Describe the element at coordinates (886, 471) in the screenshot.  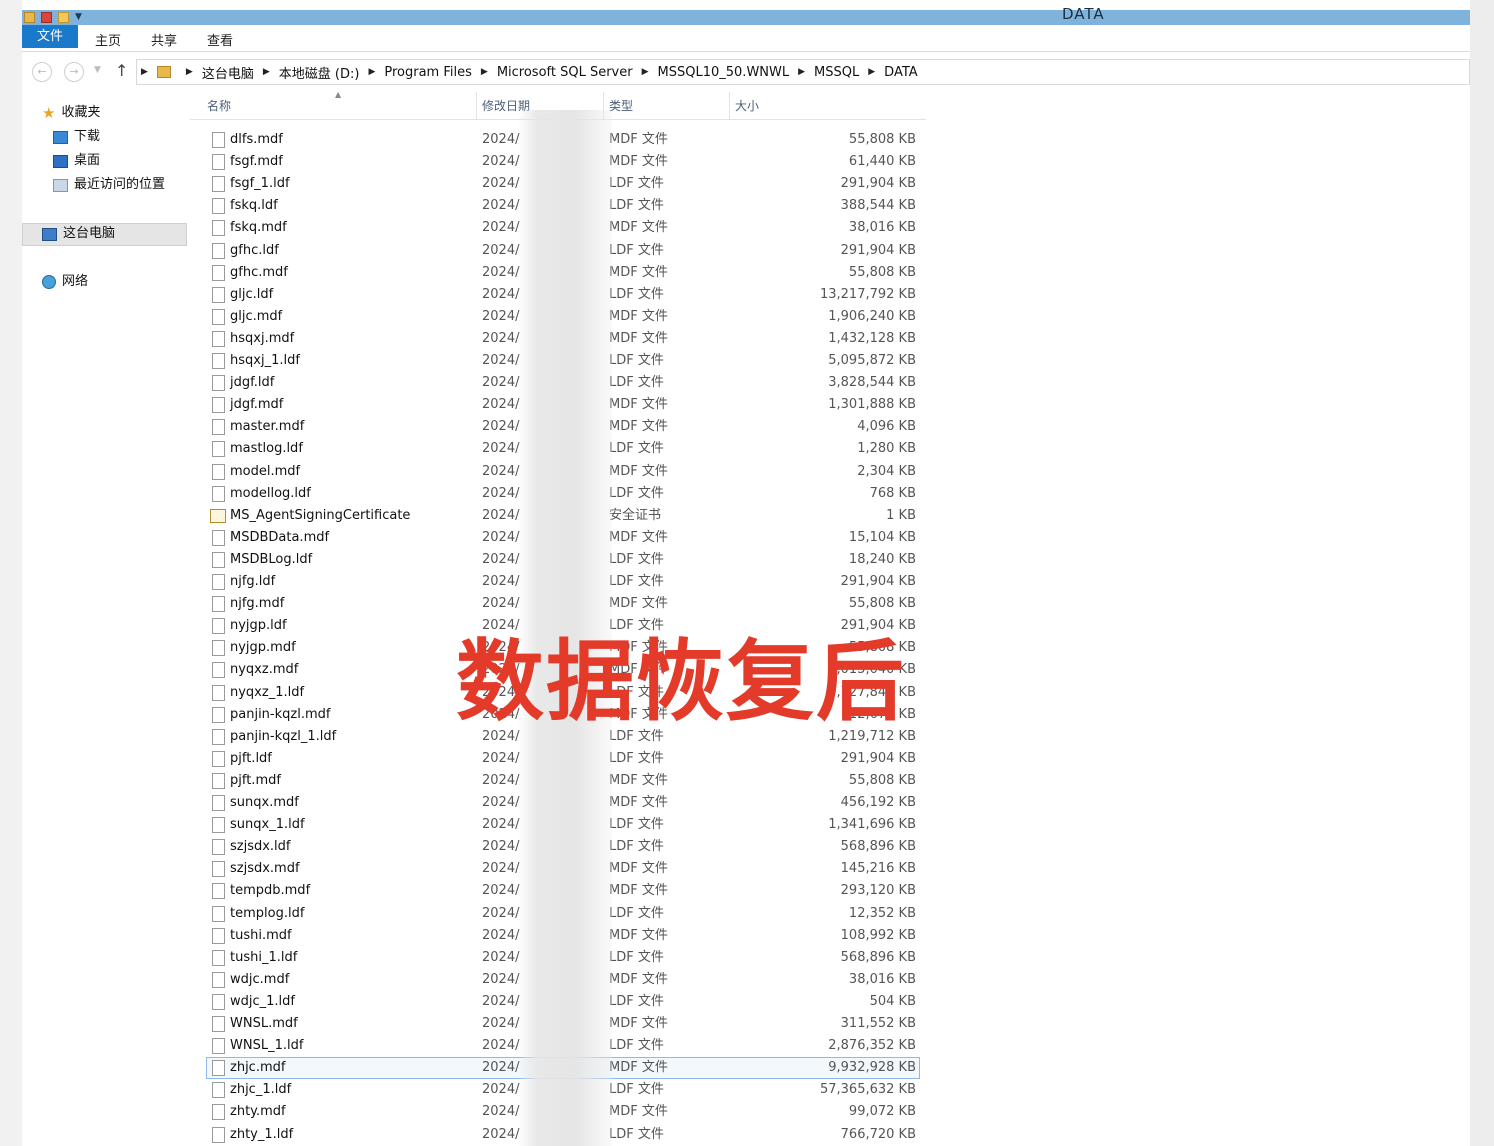
I see `file-size: 2,304 KB` at that location.